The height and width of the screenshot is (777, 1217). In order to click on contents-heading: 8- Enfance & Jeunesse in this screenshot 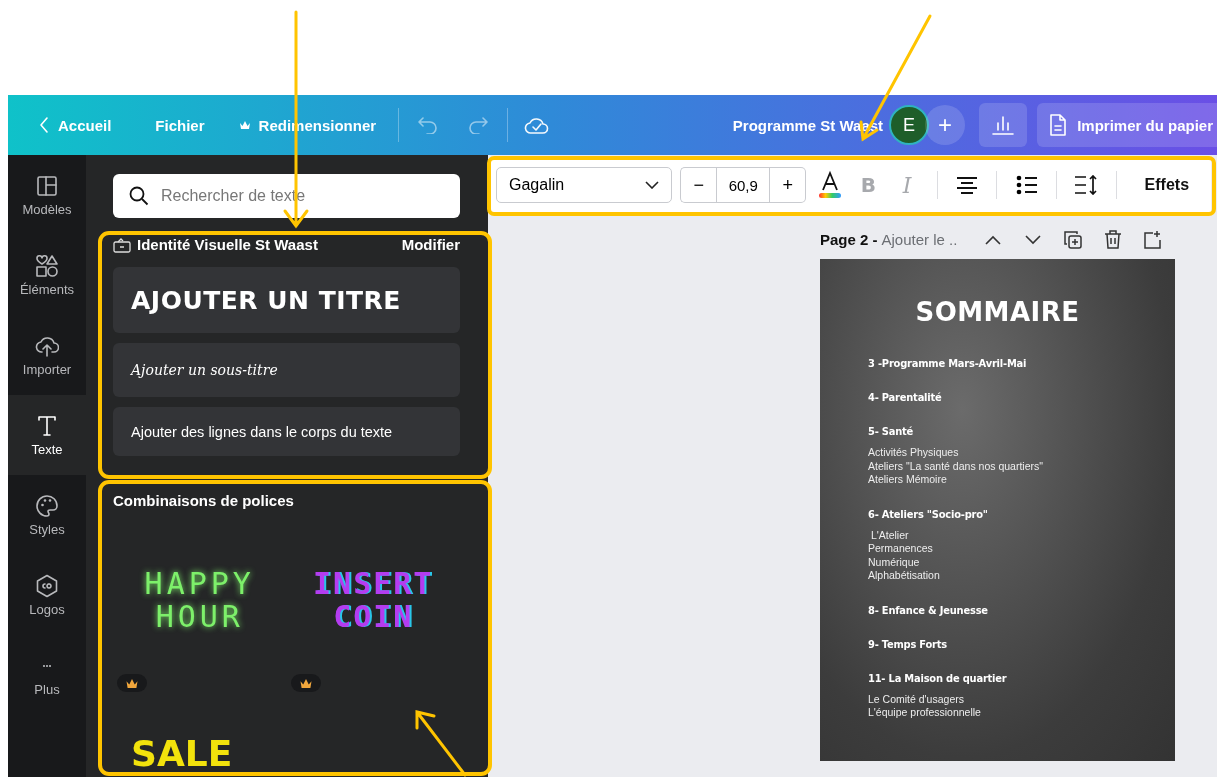, I will do `click(928, 610)`.